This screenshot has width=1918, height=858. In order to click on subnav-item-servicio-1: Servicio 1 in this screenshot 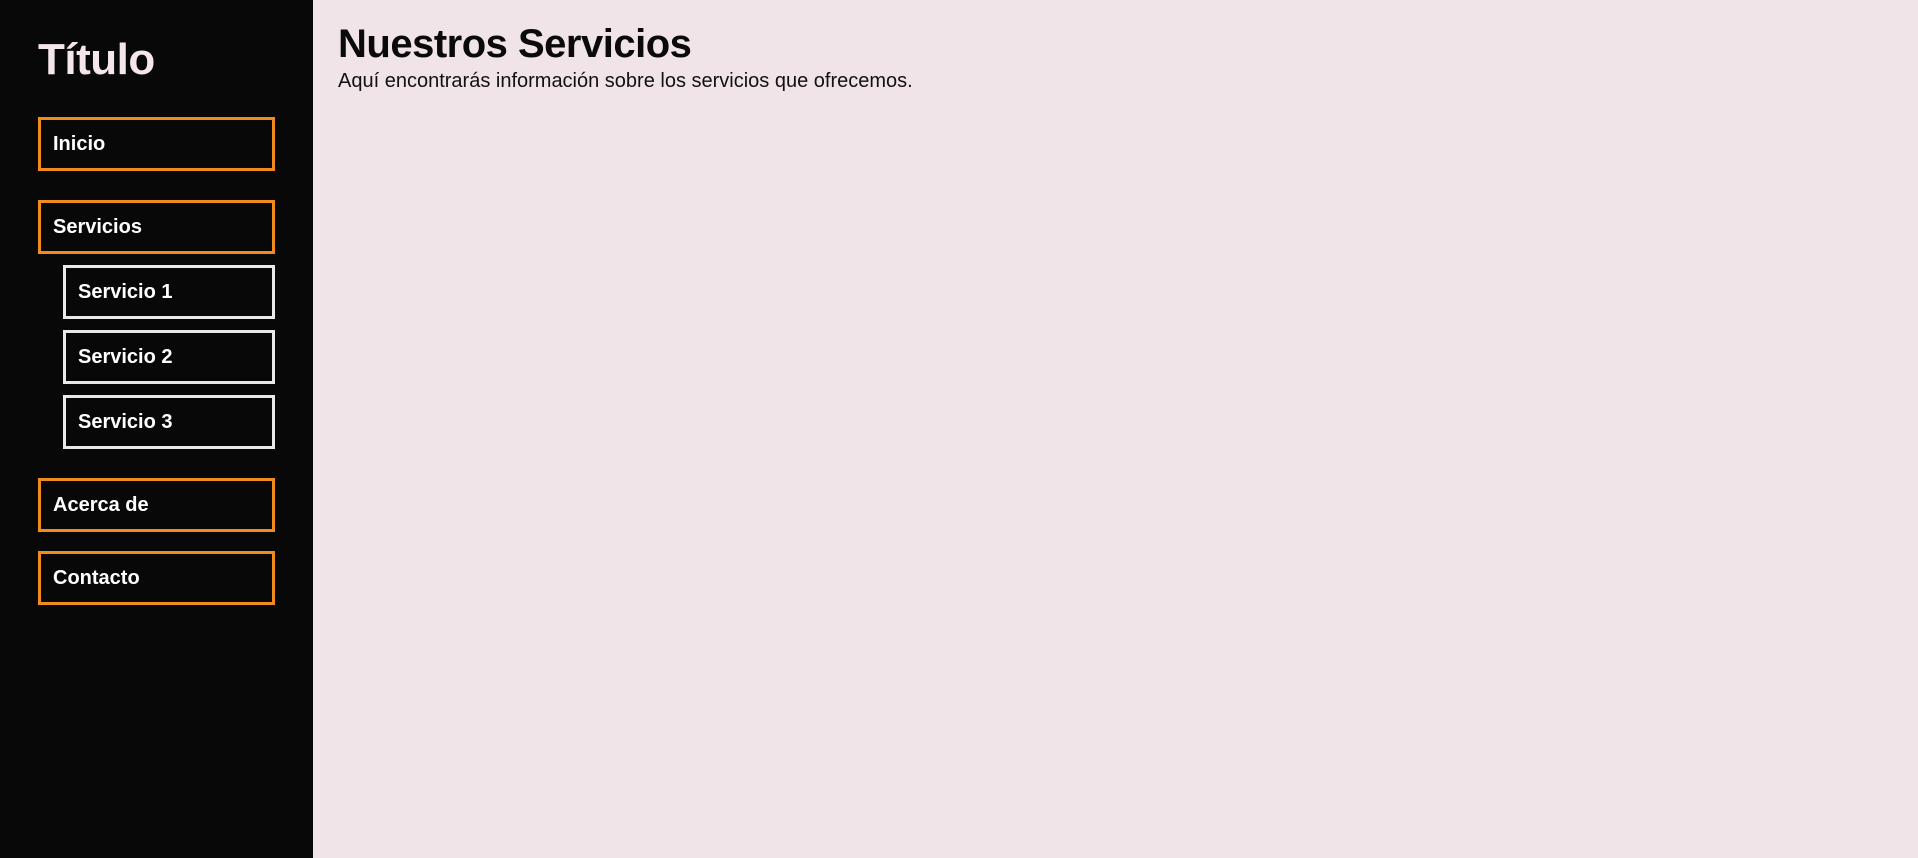, I will do `click(169, 292)`.